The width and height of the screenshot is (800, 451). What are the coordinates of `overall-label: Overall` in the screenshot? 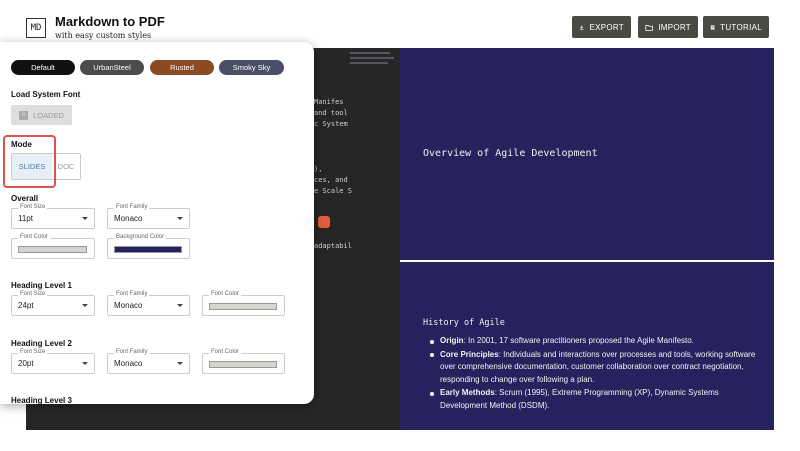 It's located at (25, 198).